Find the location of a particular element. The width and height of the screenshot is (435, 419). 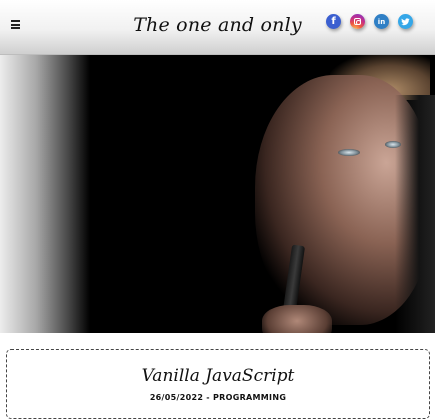

site-header: The one and only f in is located at coordinates (217, 27).